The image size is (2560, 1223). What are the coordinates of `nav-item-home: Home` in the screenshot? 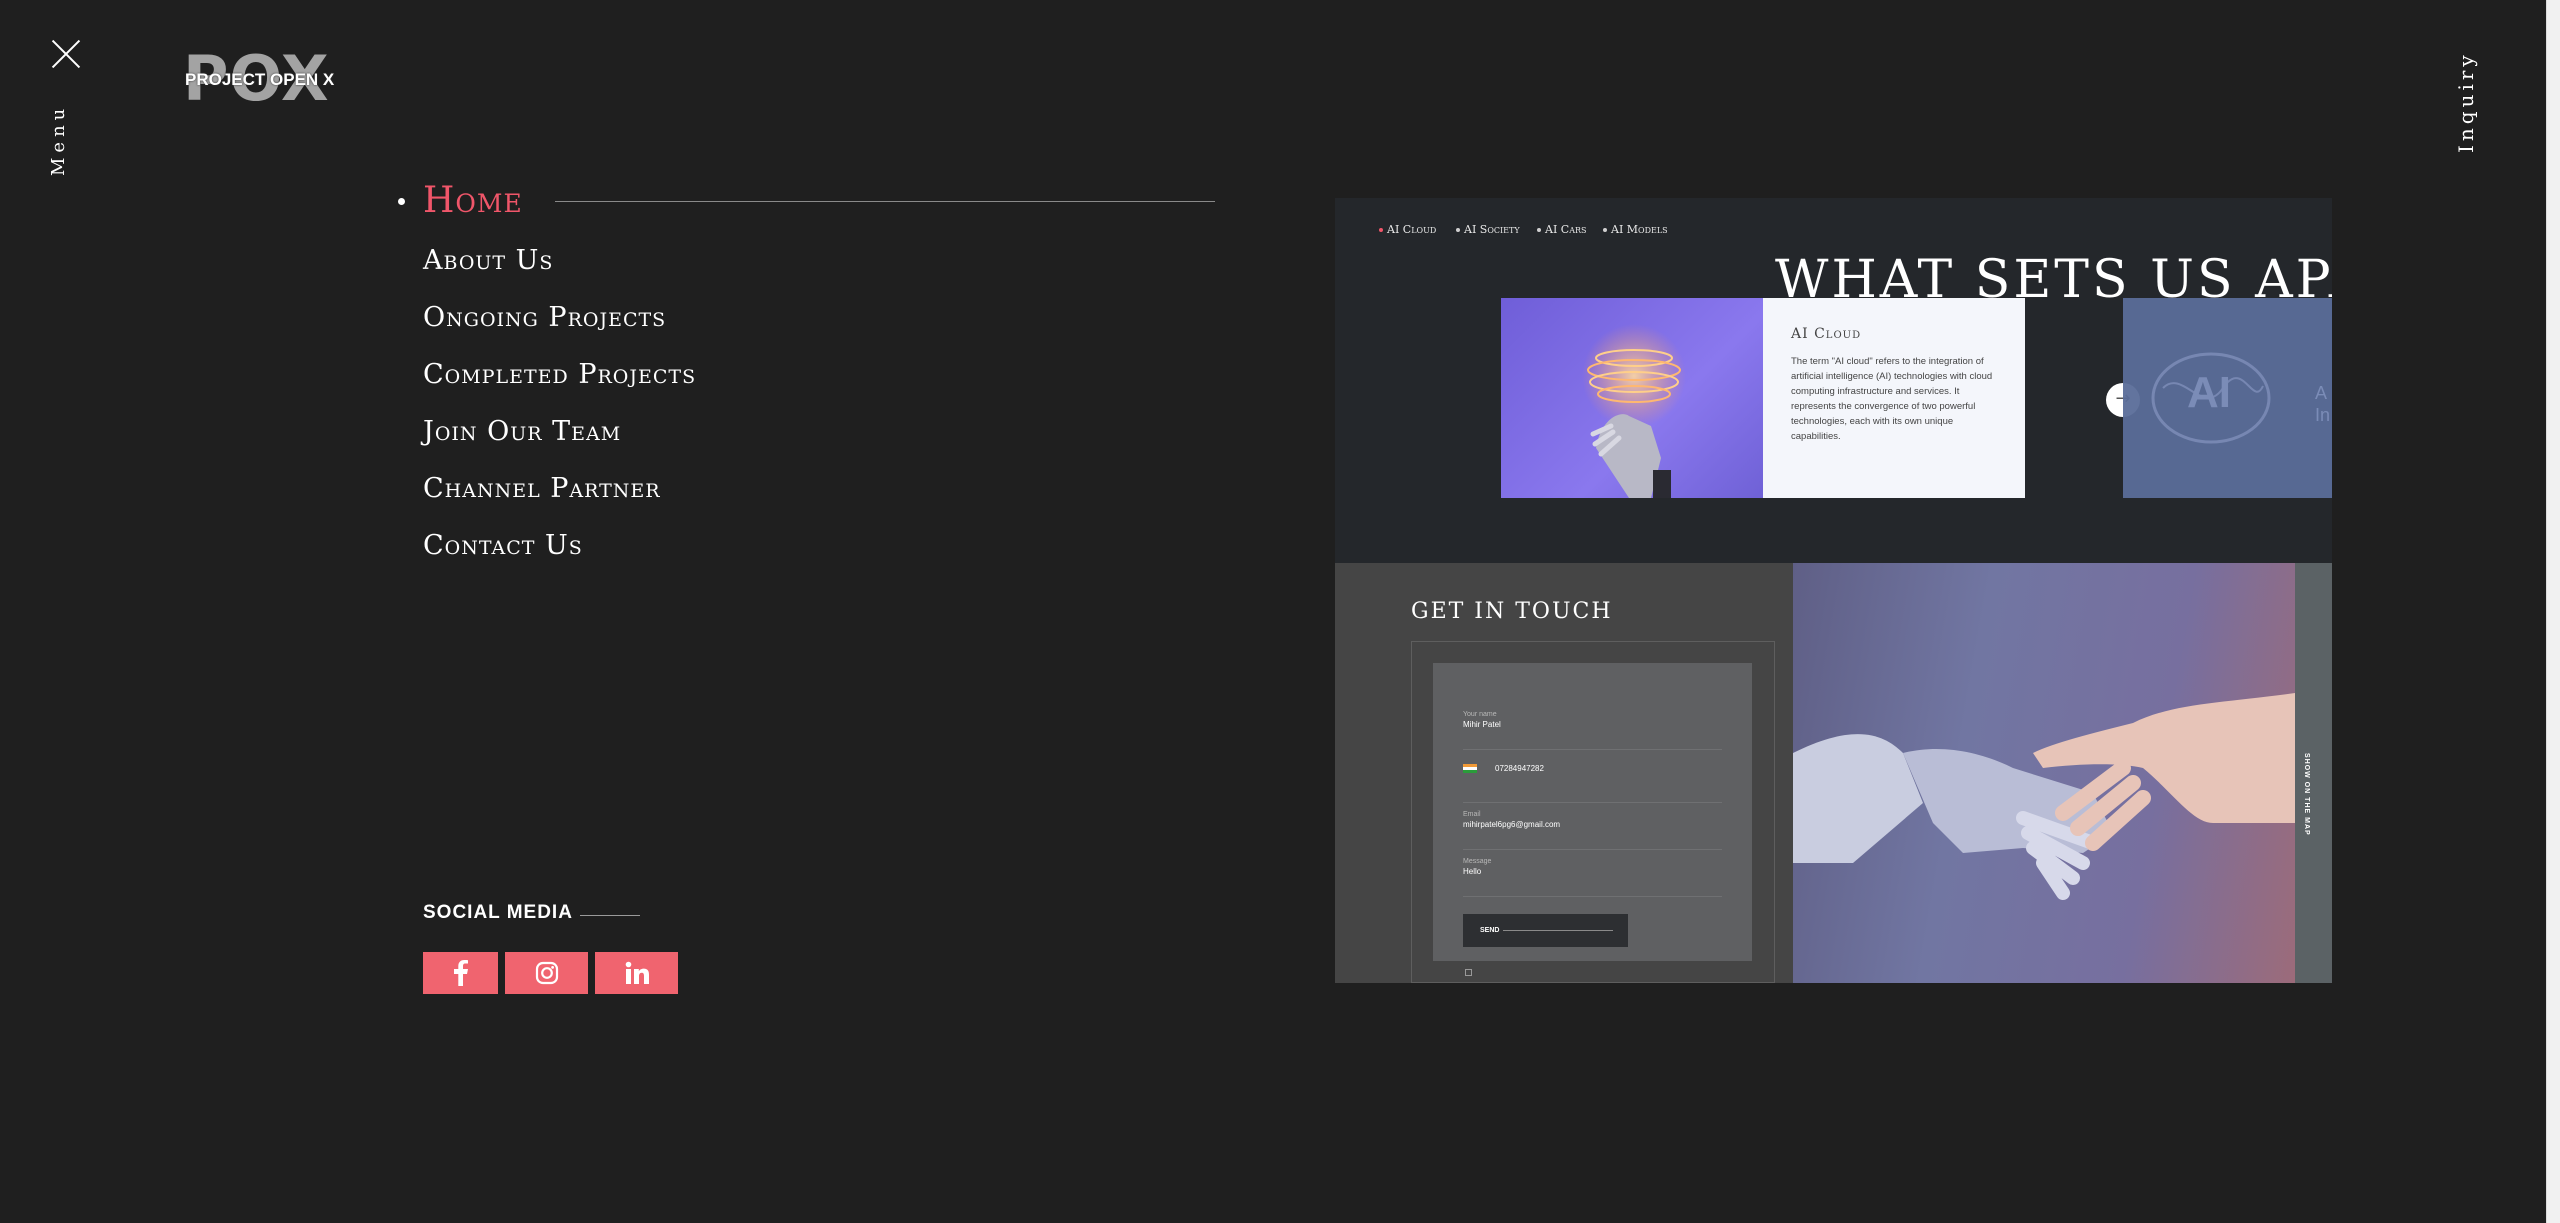 It's located at (805, 201).